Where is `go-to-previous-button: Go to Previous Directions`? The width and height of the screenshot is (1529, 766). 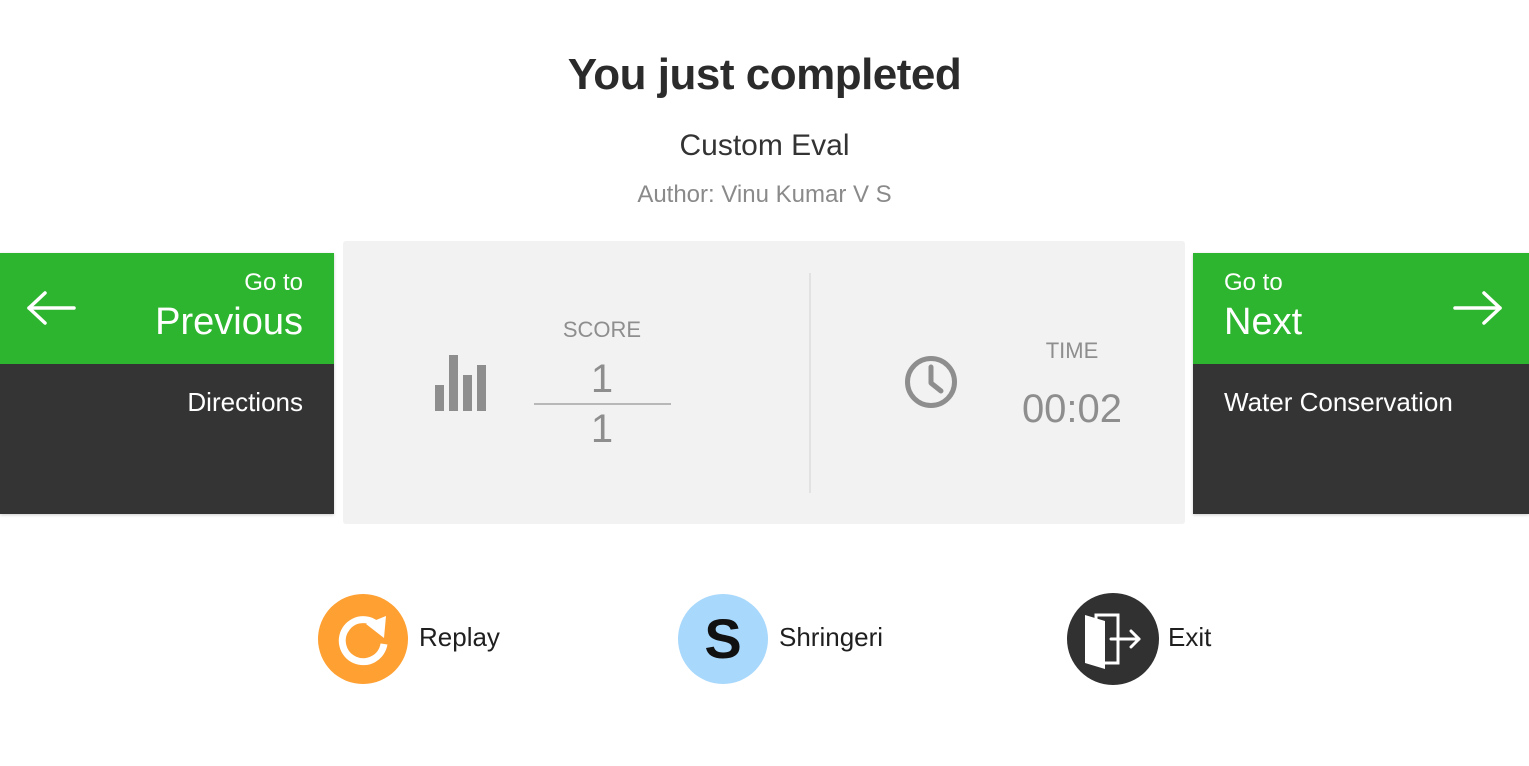
go-to-previous-button: Go to Previous Directions is located at coordinates (167, 383).